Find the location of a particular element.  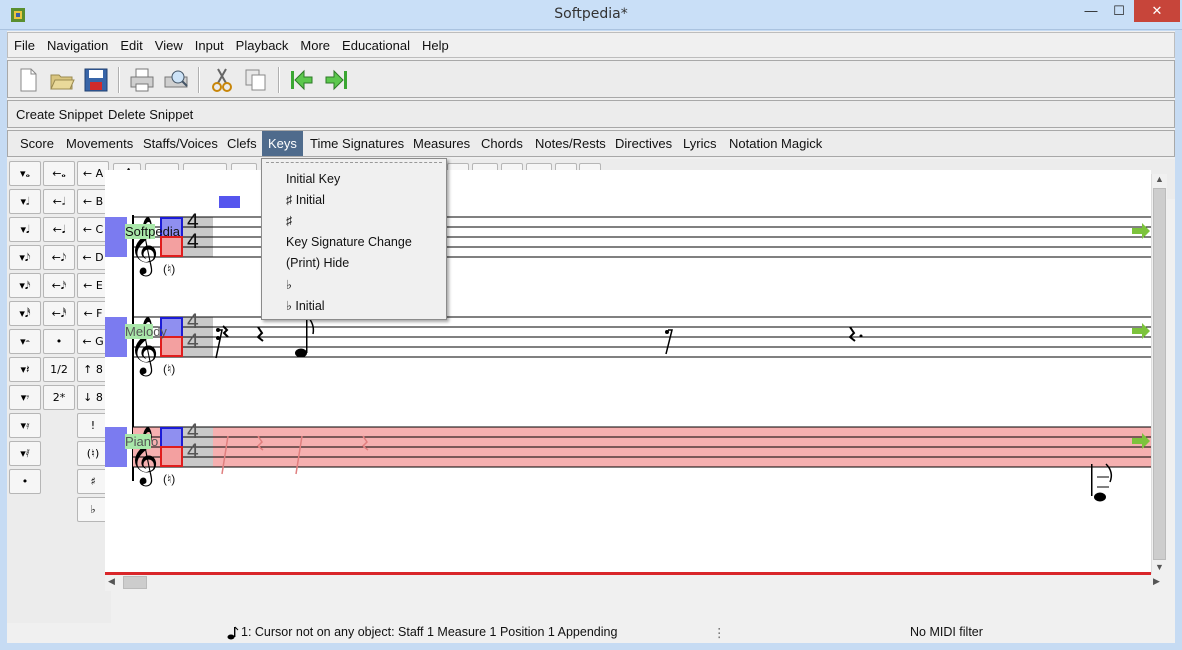

vertical-scrollbar: ▲ ▼ is located at coordinates (1159, 374).